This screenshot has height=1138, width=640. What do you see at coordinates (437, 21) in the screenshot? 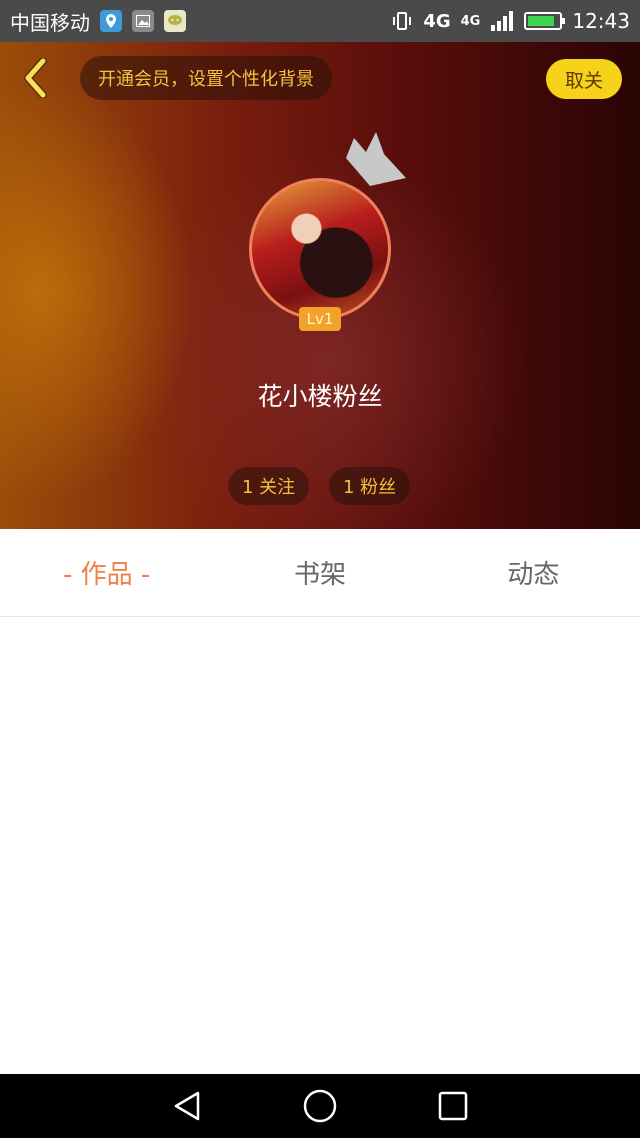
I see `network-type: 4G` at bounding box center [437, 21].